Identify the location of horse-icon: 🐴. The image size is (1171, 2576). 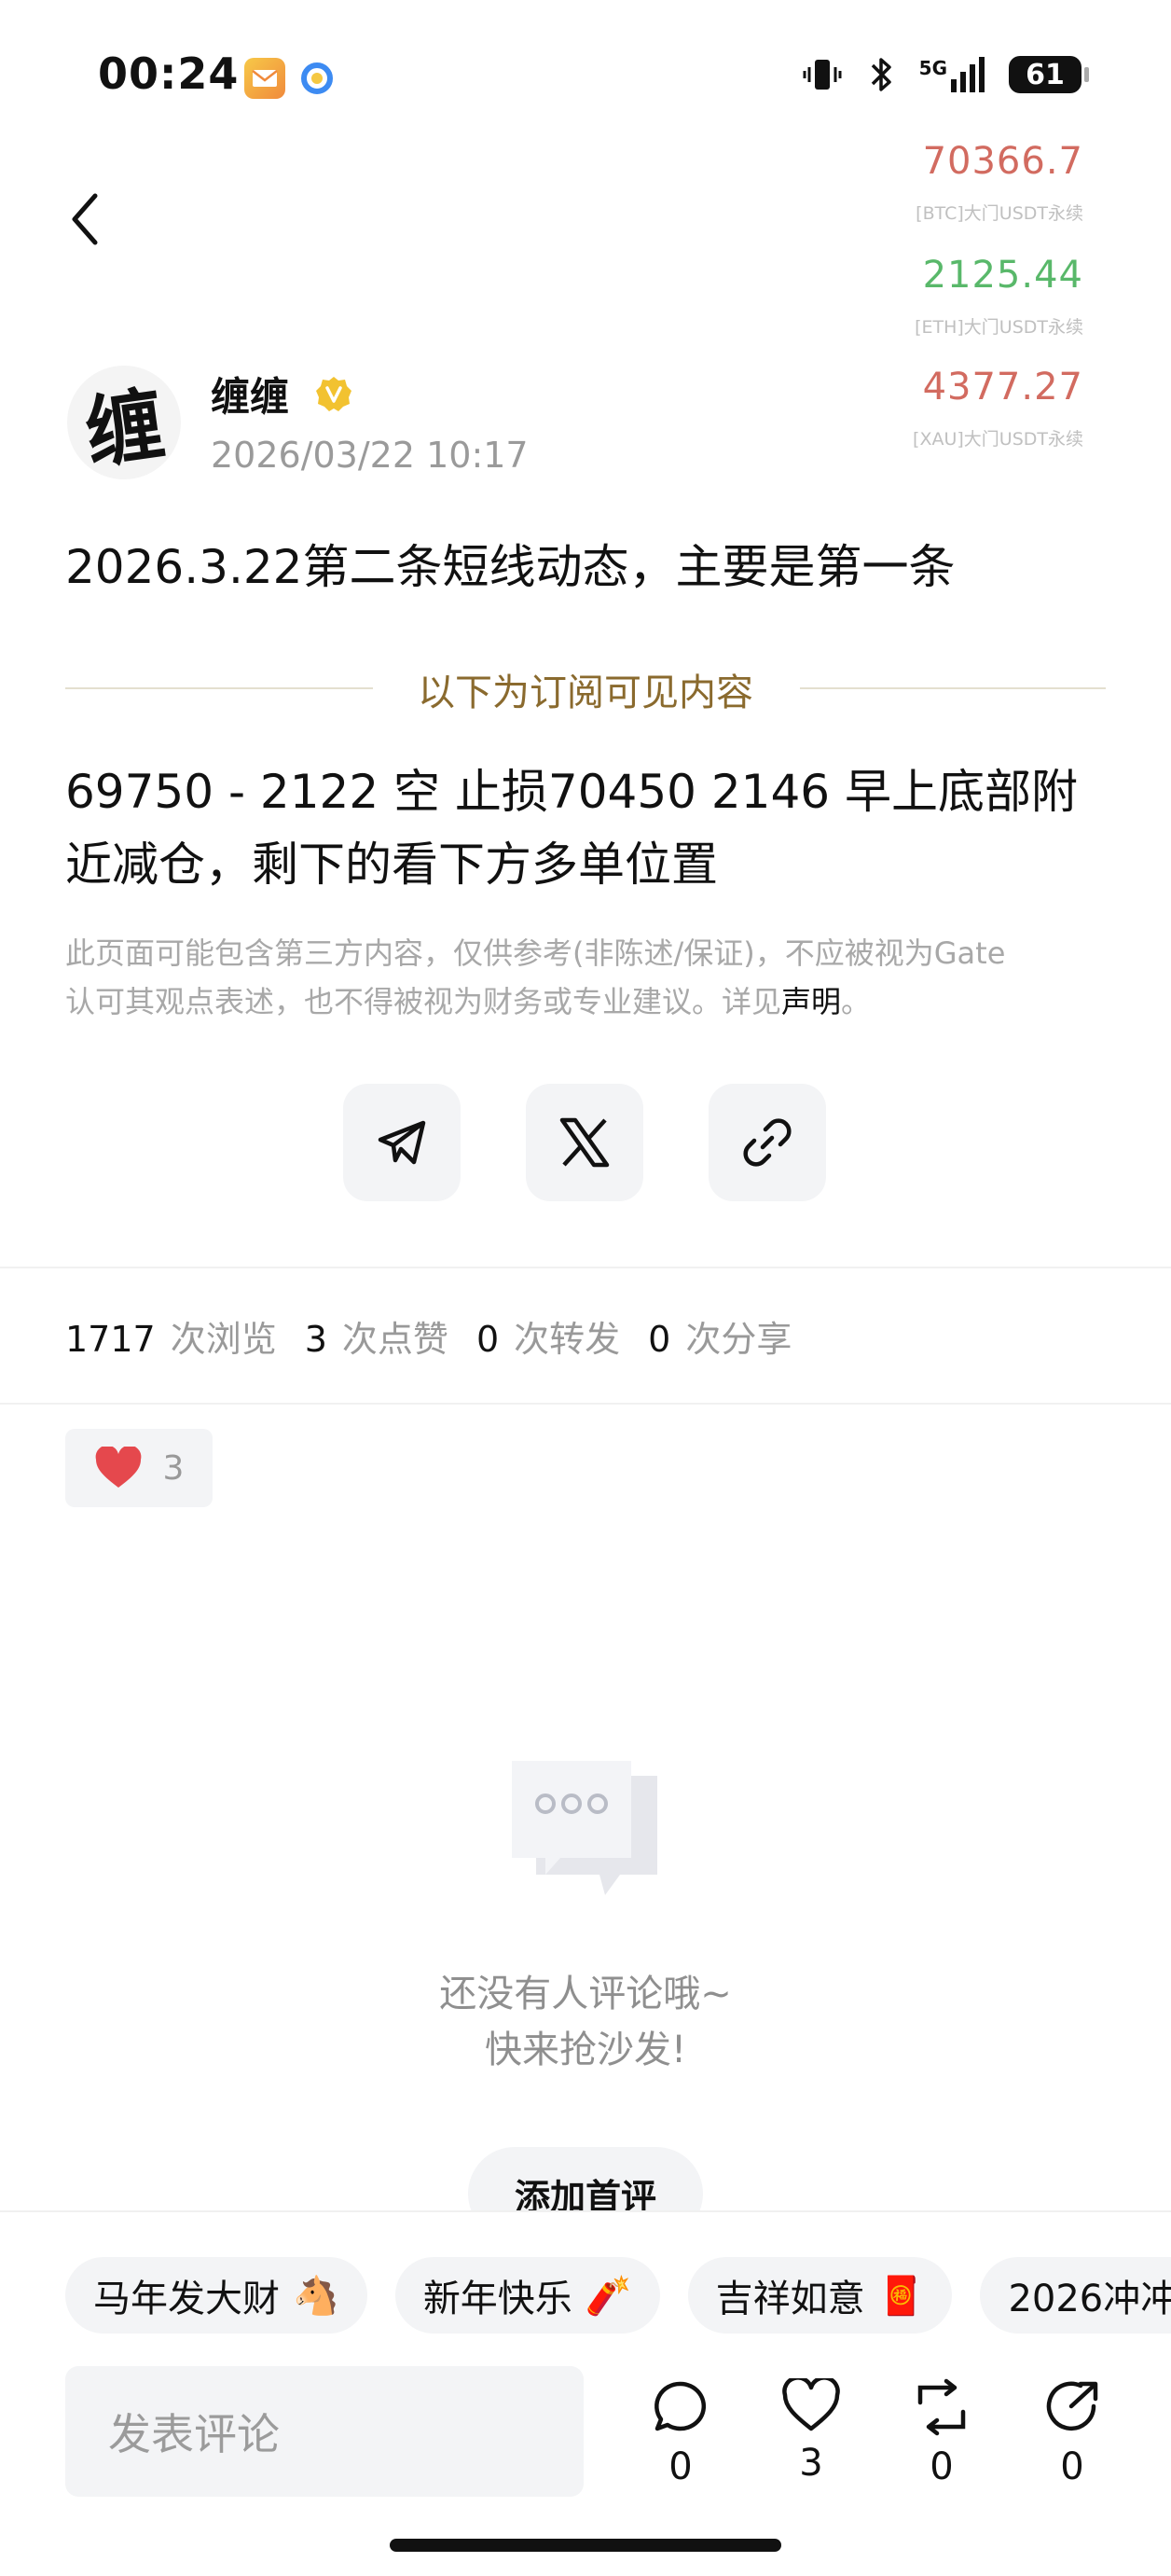
(316, 2296).